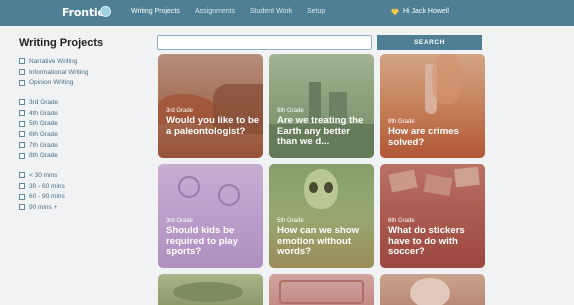 The height and width of the screenshot is (305, 574). Describe the element at coordinates (105, 11) in the screenshot. I see `logo-icon` at that location.